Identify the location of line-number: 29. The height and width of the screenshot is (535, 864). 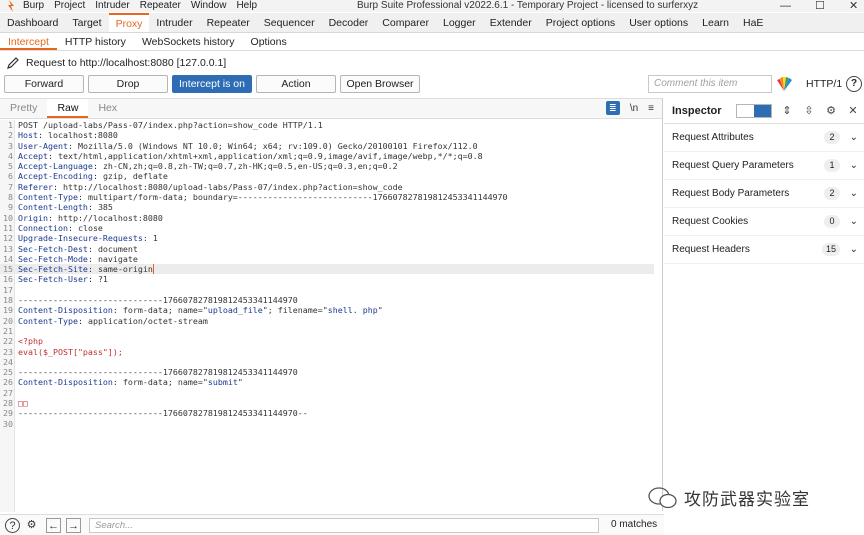
(8, 413).